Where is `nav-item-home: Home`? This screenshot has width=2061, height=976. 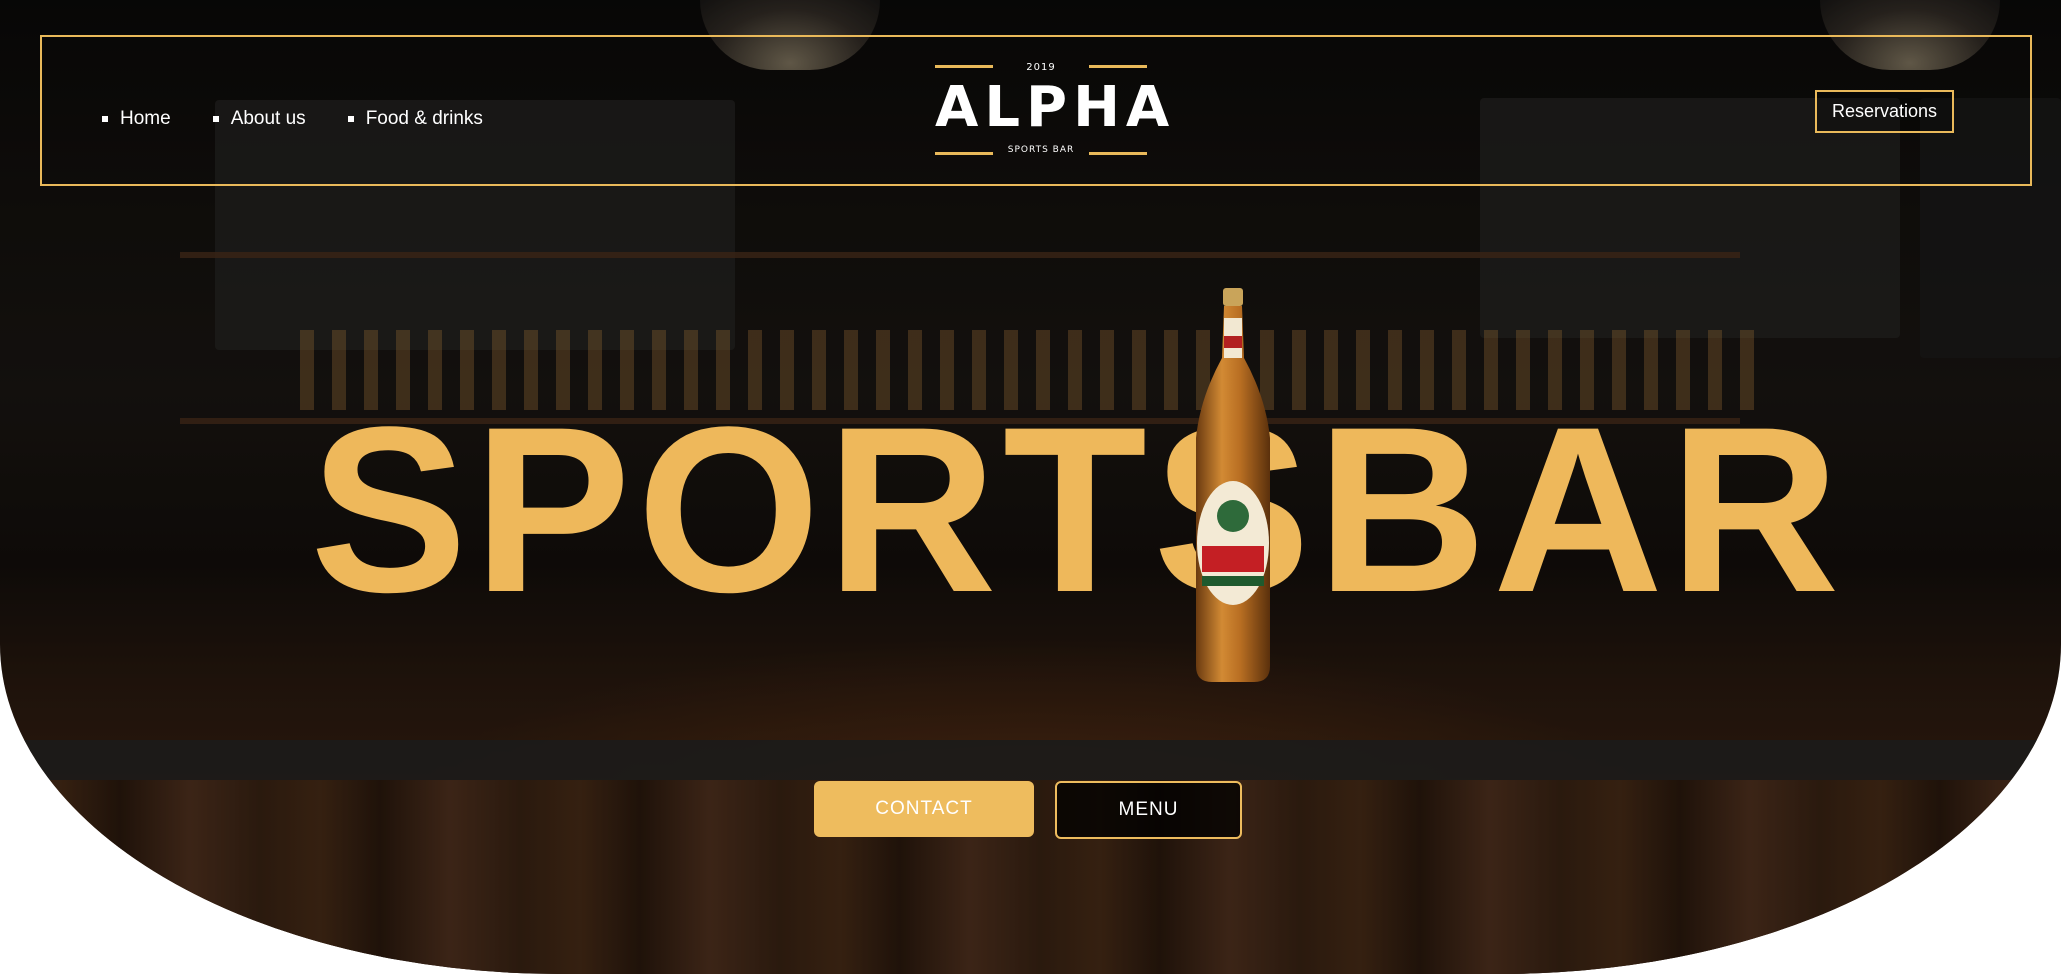
nav-item-home: Home is located at coordinates (136, 119).